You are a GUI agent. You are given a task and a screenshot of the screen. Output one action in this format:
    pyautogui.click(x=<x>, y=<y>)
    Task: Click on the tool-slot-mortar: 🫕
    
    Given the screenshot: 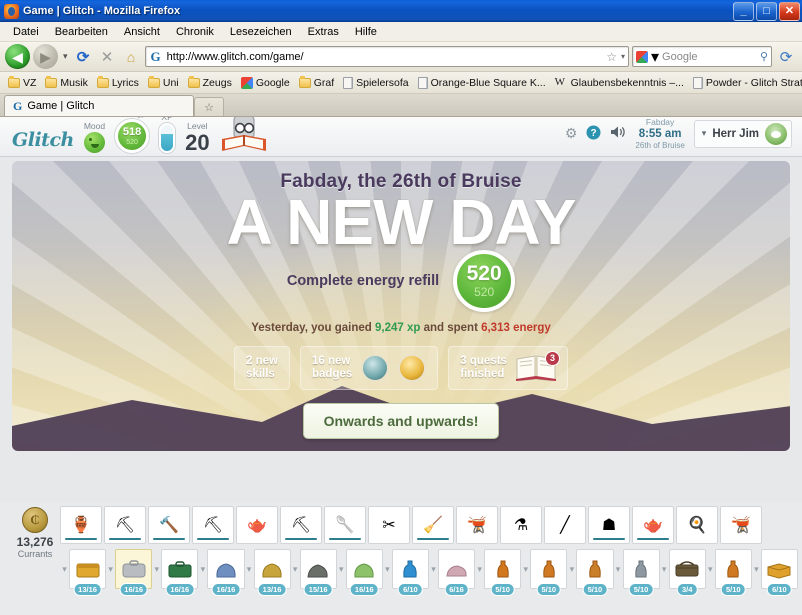 What is the action you would take?
    pyautogui.click(x=477, y=525)
    